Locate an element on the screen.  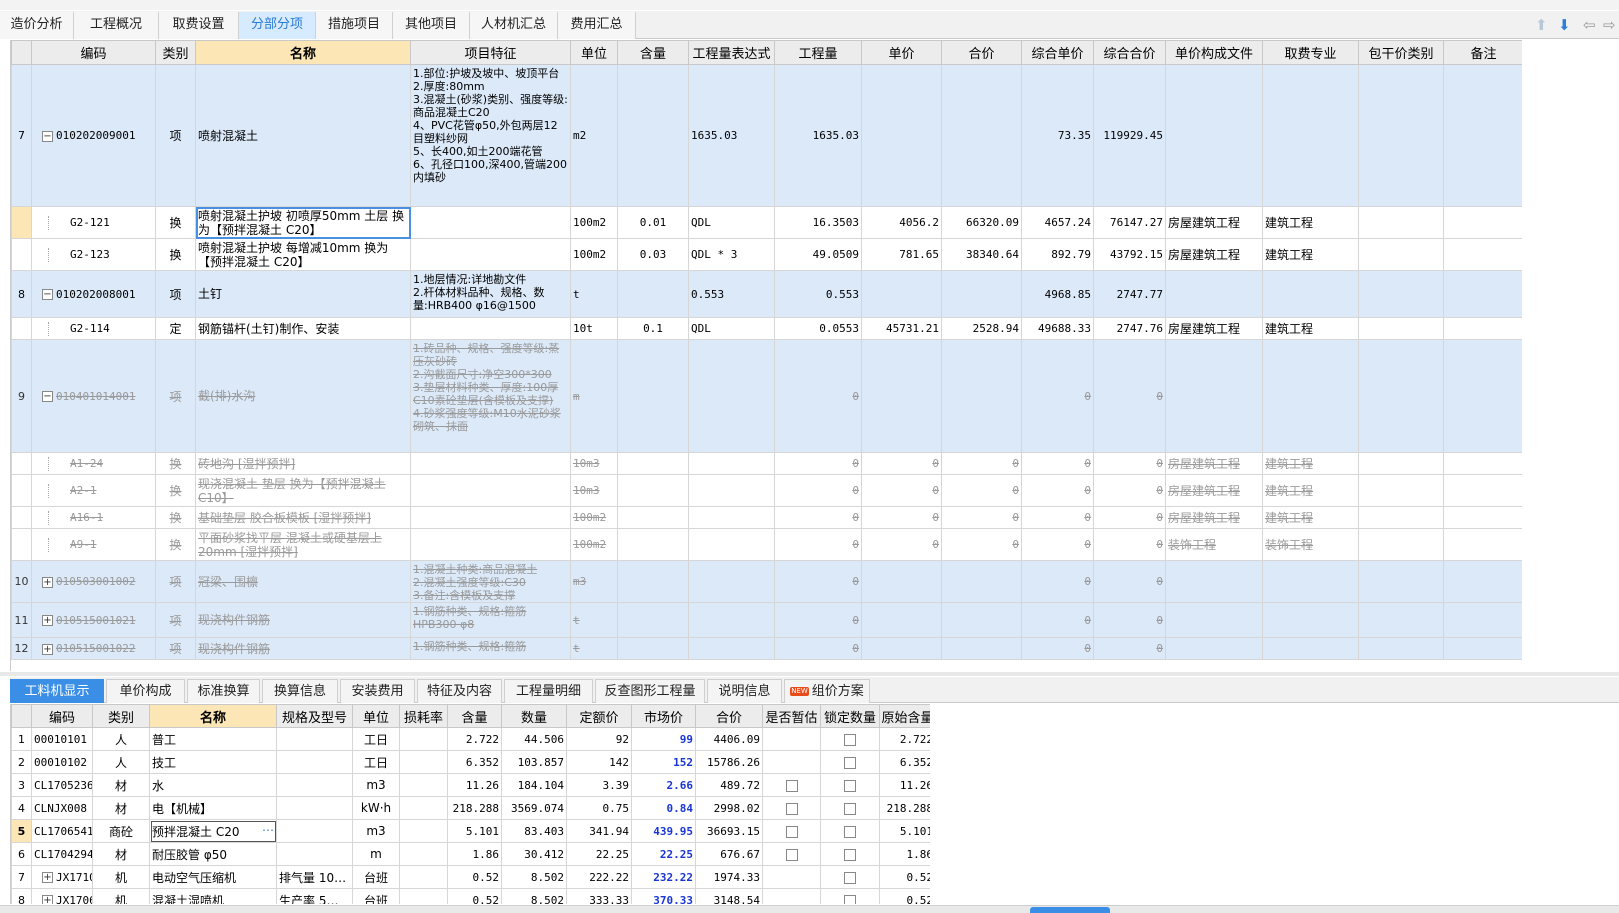
item-unit: t is located at coordinates (594, 648).